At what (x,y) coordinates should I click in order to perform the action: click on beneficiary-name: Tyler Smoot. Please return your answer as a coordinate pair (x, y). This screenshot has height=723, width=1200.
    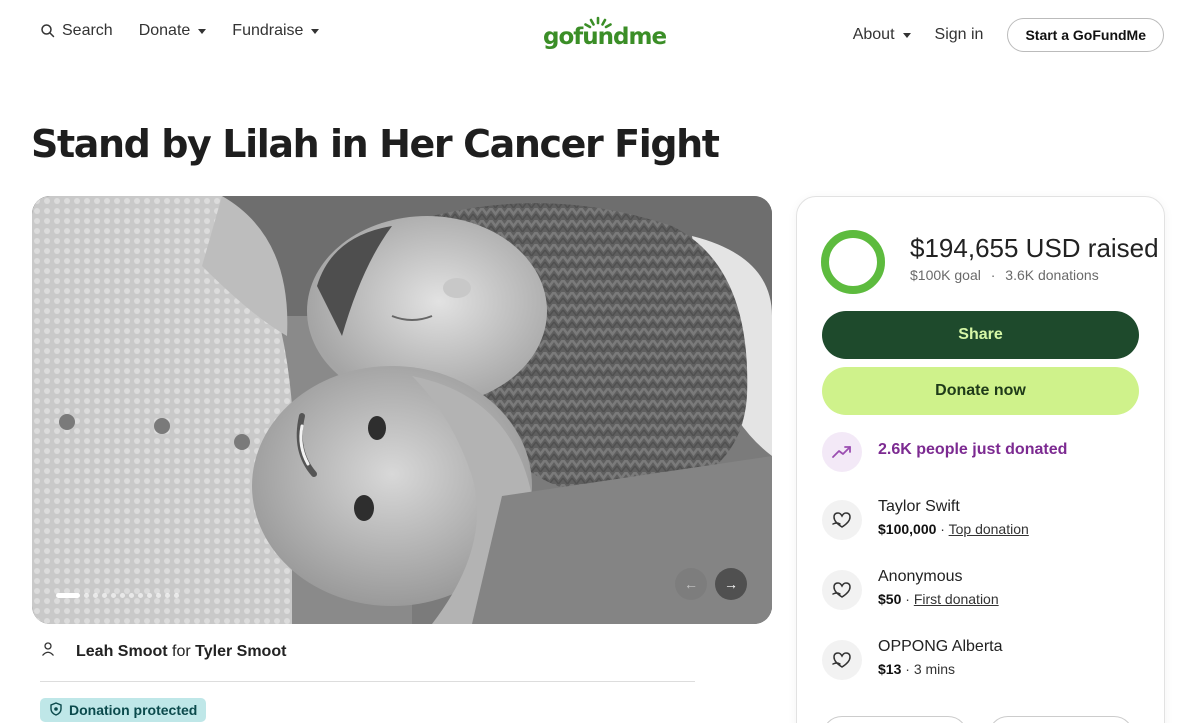
    Looking at the image, I should click on (240, 651).